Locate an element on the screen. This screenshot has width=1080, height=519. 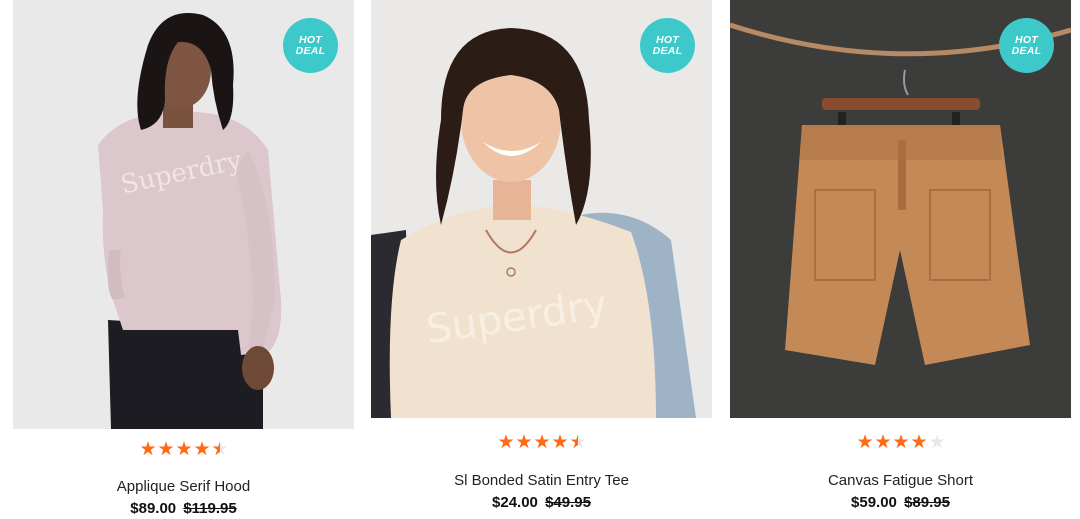
price-row: $59.00 $89.95 is located at coordinates (900, 502).